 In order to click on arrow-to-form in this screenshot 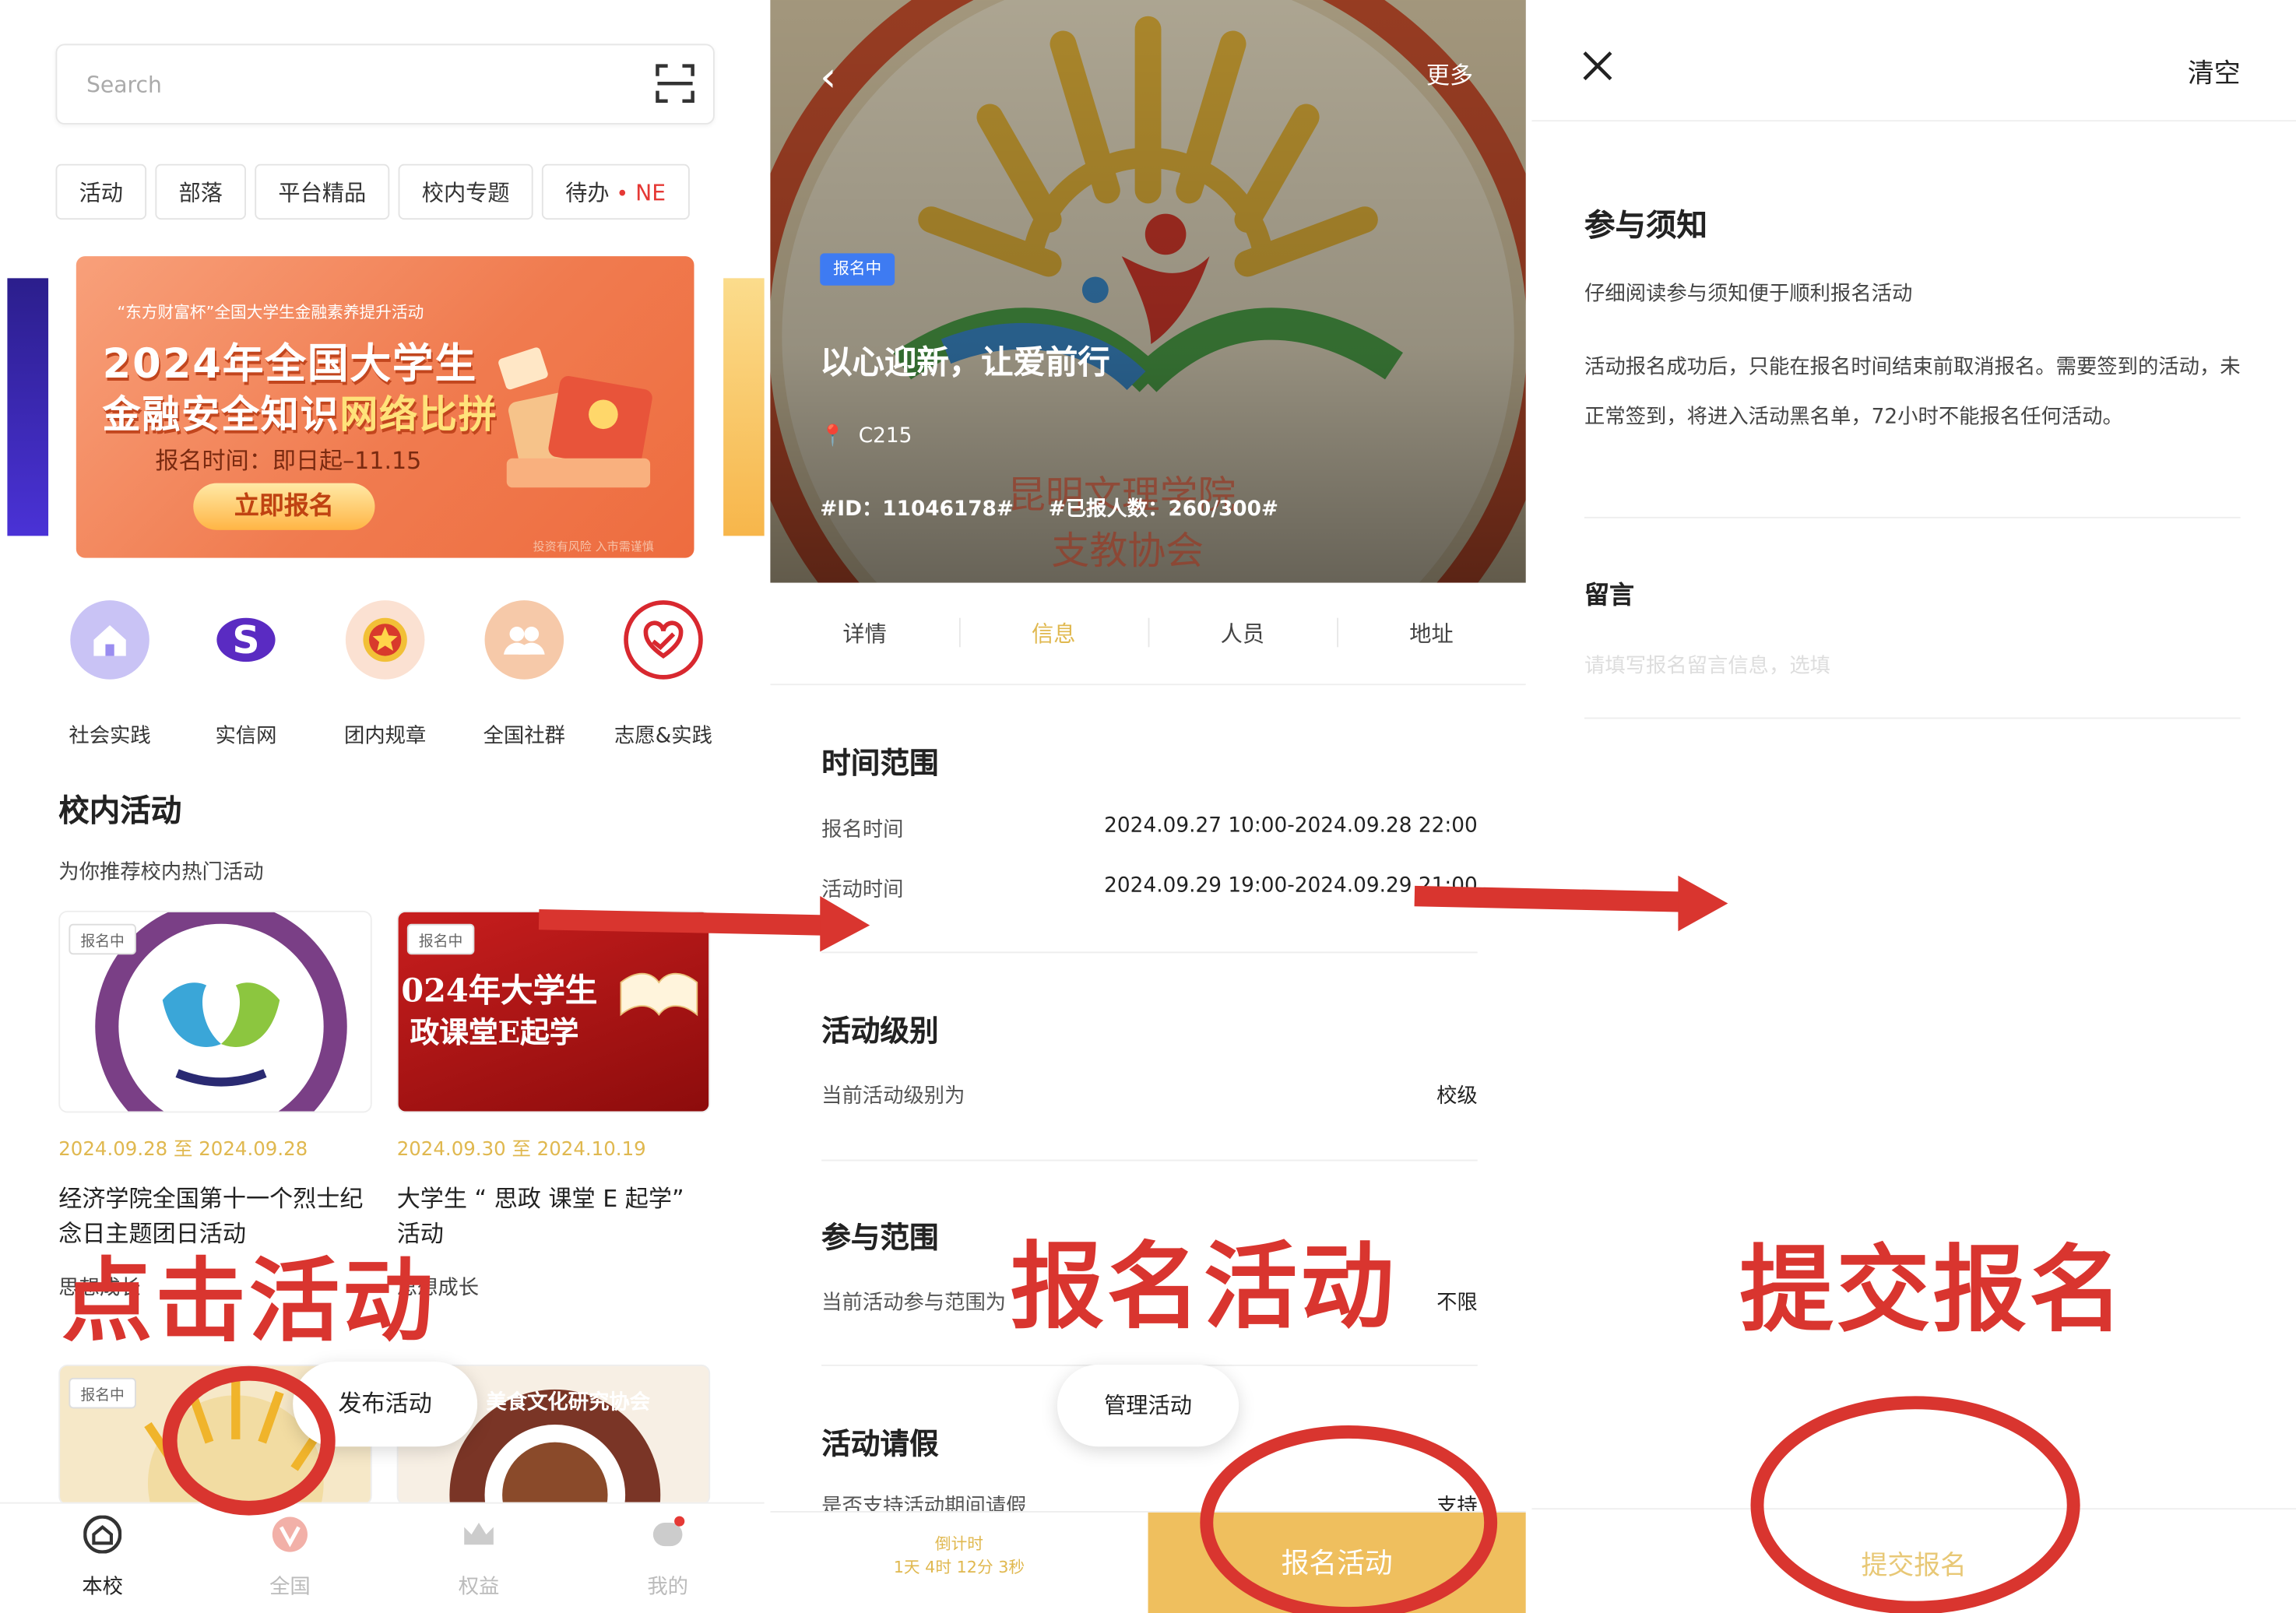, I will do `click(1549, 898)`.